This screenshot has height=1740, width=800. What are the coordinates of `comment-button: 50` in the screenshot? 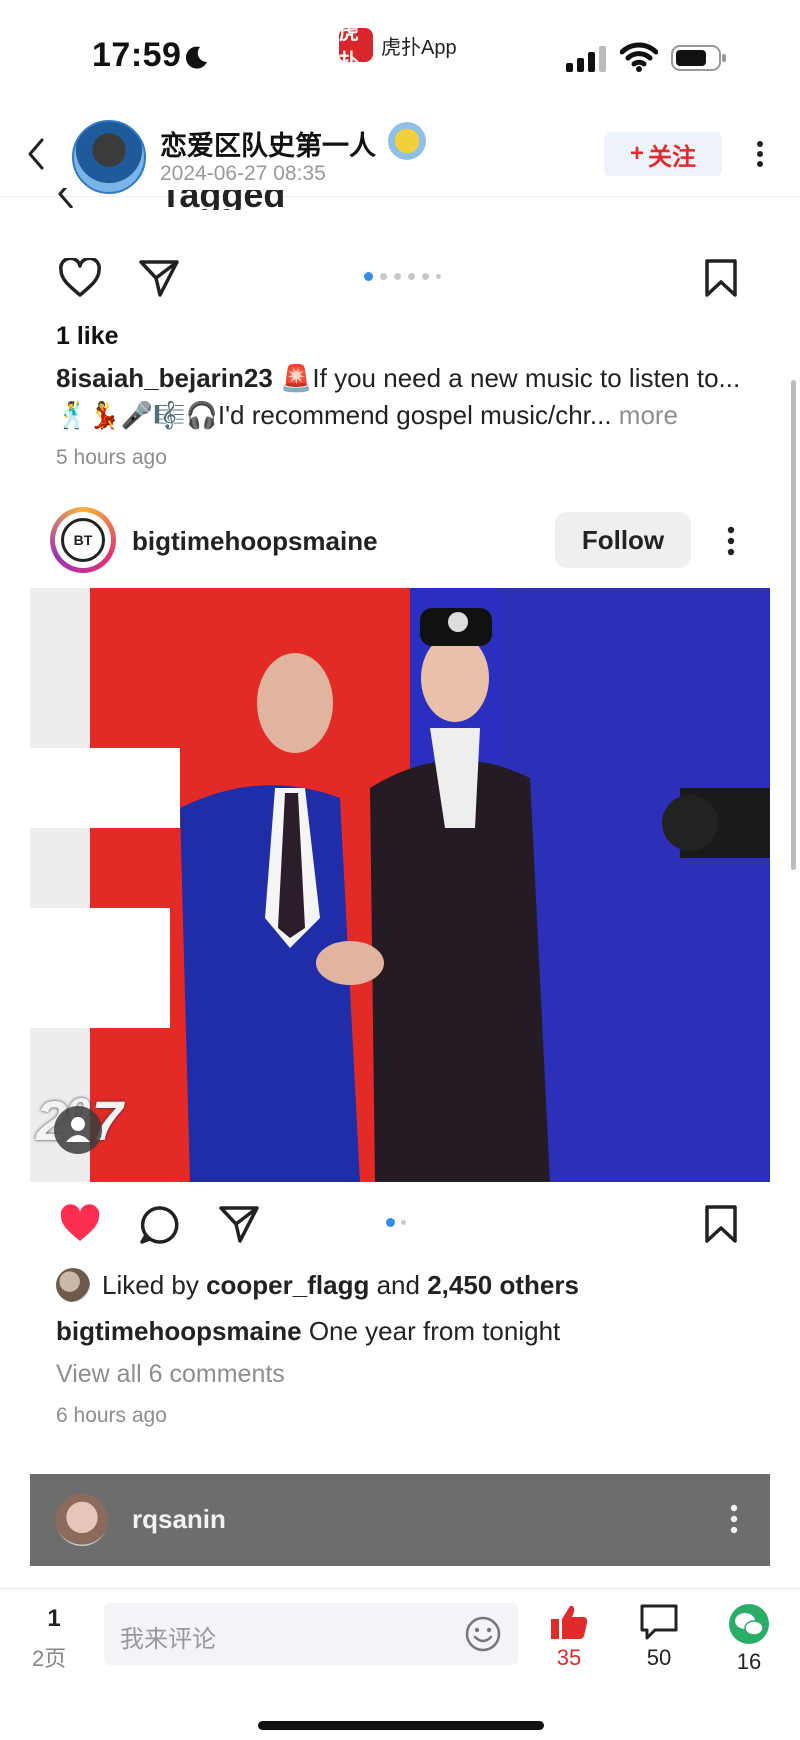 It's located at (659, 1637).